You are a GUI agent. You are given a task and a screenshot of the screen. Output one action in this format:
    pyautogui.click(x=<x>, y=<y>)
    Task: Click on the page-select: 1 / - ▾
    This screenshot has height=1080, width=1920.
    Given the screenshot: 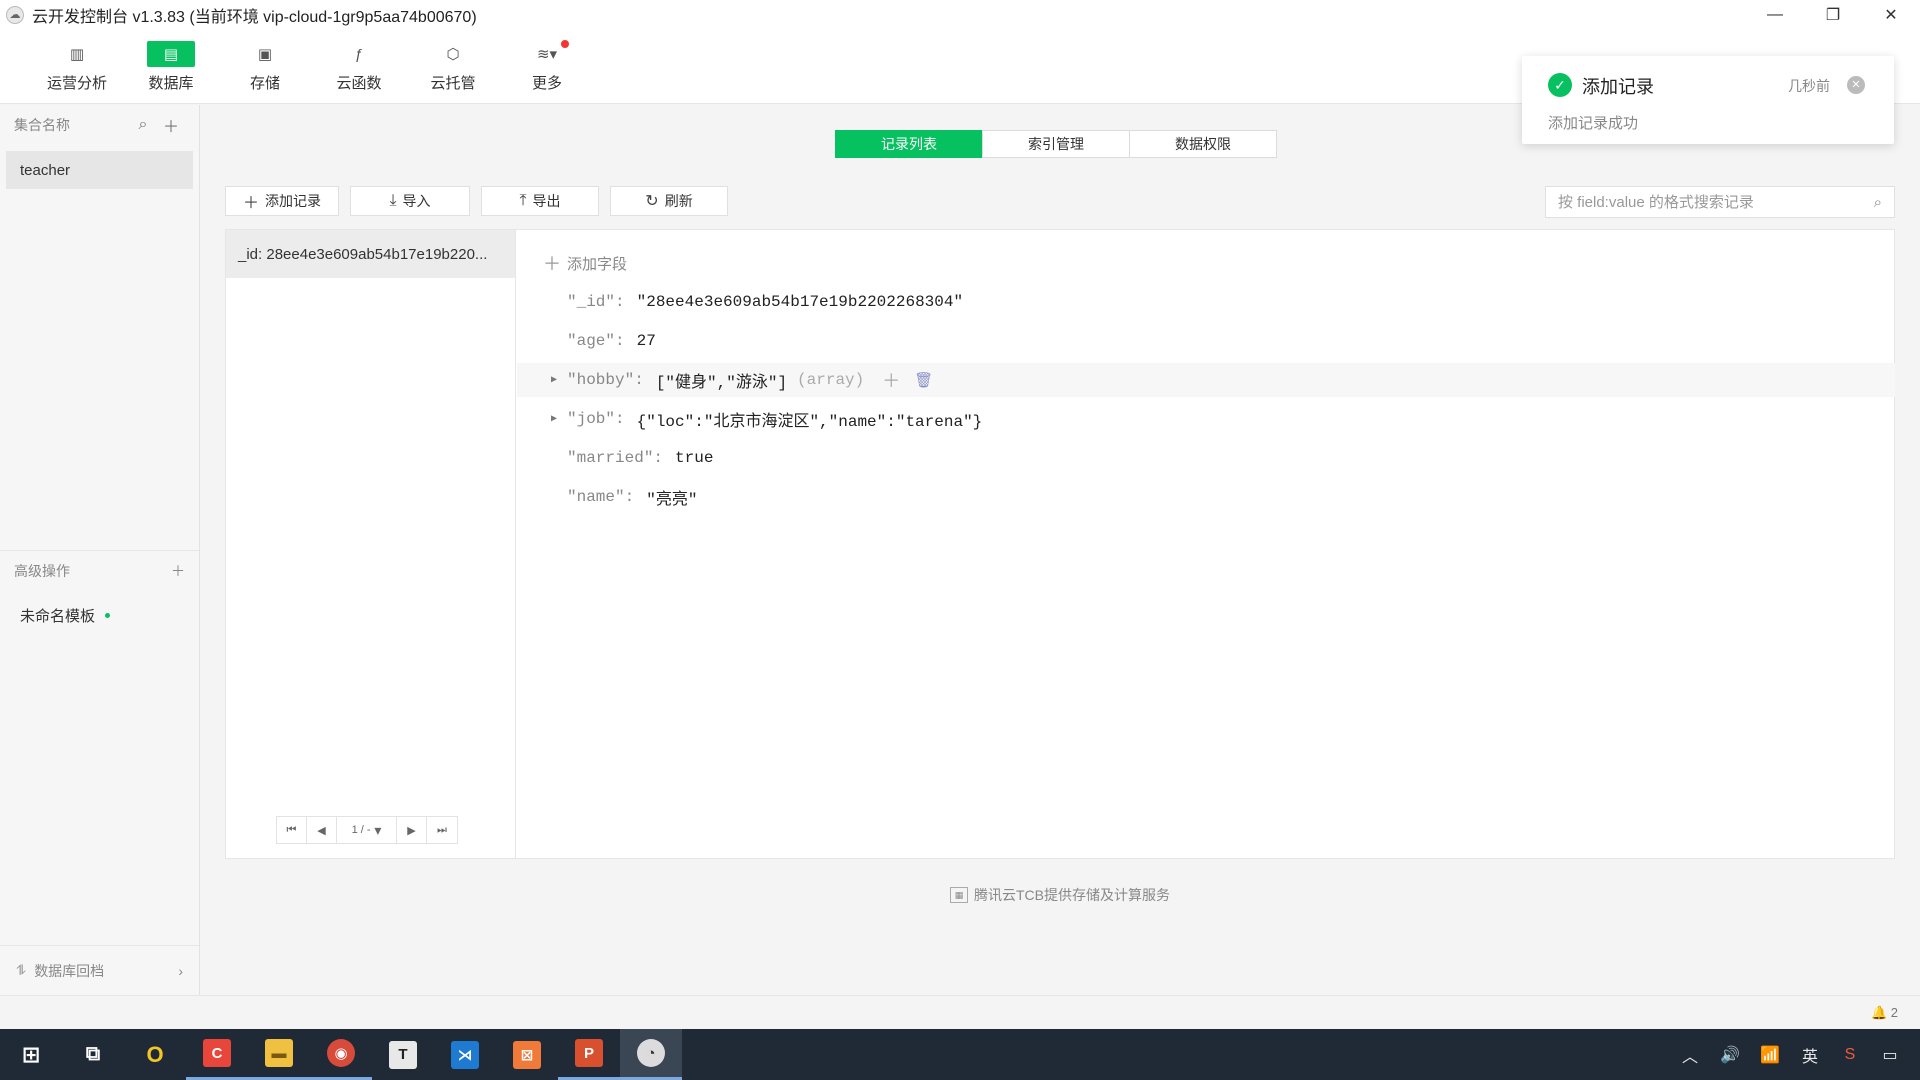 What is the action you would take?
    pyautogui.click(x=367, y=830)
    